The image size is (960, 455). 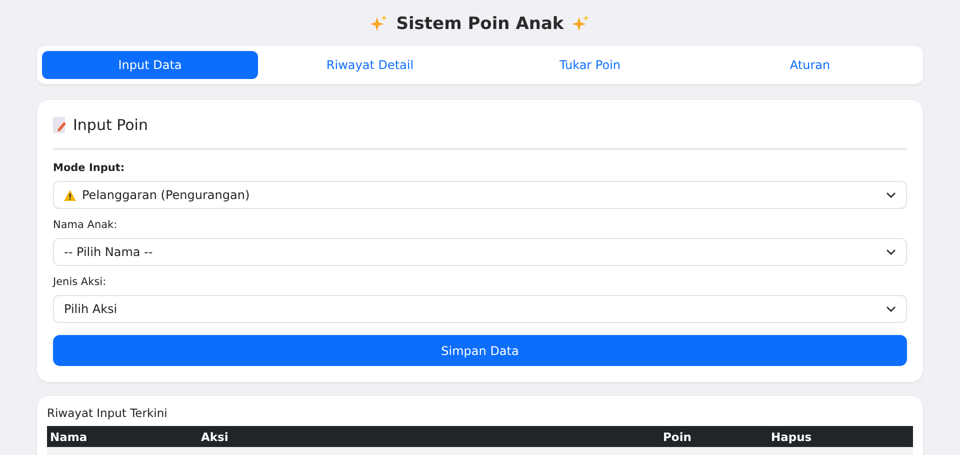 What do you see at coordinates (480, 252) in the screenshot?
I see `select-field: -- Pilih Nama --` at bounding box center [480, 252].